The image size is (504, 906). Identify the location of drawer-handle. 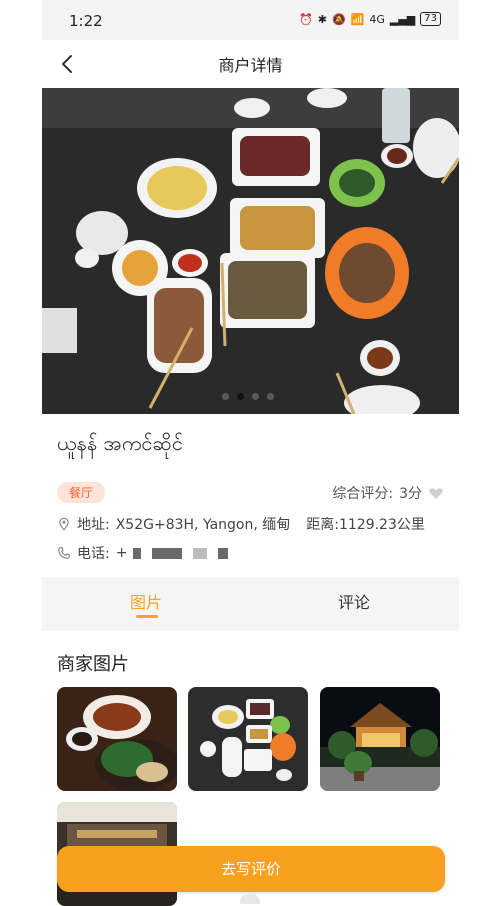
(250, 899).